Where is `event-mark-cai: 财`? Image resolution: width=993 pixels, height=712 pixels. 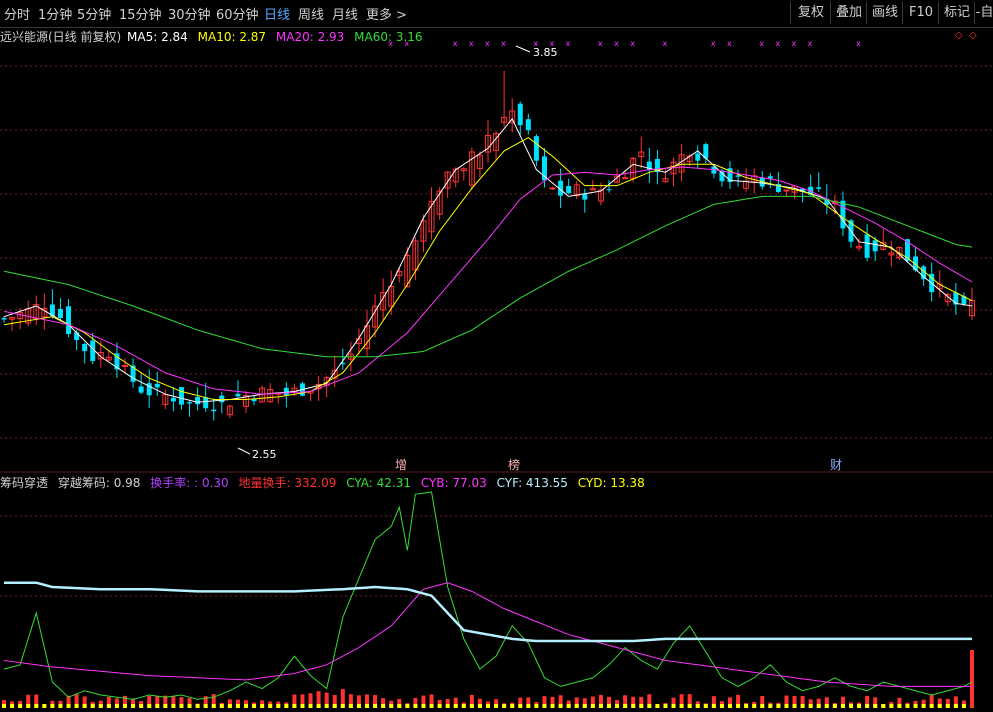
event-mark-cai: 财 is located at coordinates (836, 465).